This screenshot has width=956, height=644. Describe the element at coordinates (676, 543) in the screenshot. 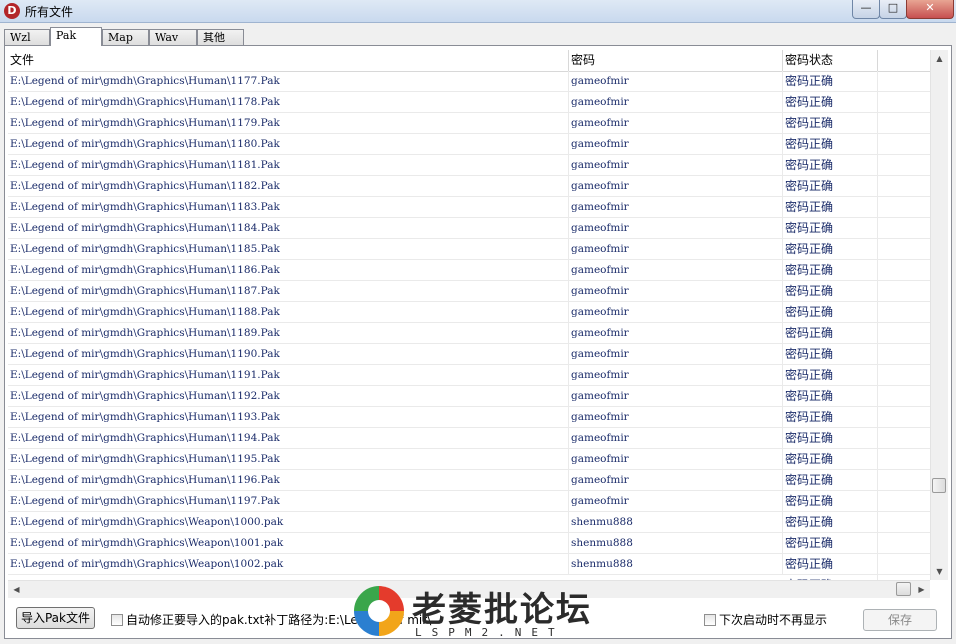

I see `password-cell: shenmu888` at that location.